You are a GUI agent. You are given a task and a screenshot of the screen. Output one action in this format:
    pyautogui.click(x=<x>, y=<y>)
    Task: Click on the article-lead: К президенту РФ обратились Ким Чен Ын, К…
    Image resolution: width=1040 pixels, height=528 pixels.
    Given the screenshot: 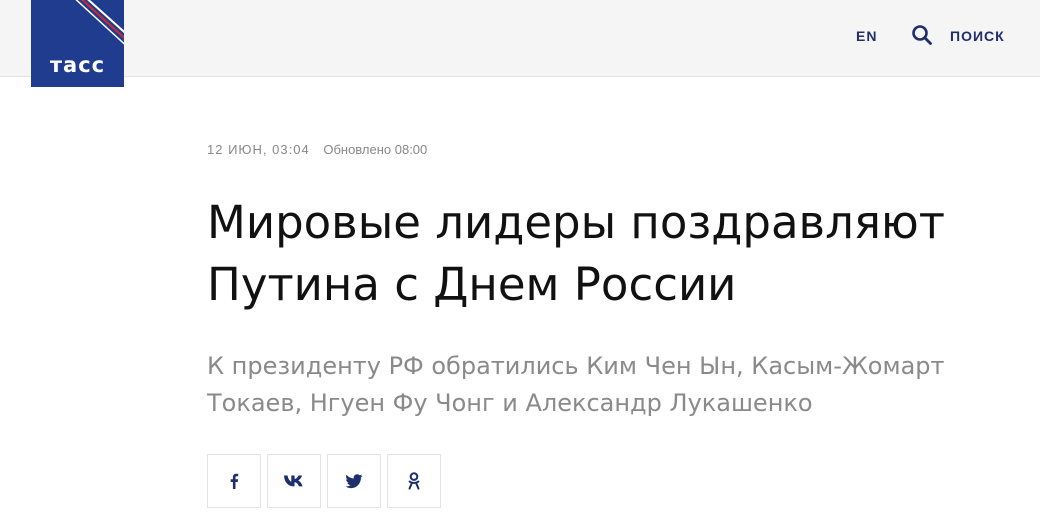 What is the action you would take?
    pyautogui.click(x=576, y=384)
    